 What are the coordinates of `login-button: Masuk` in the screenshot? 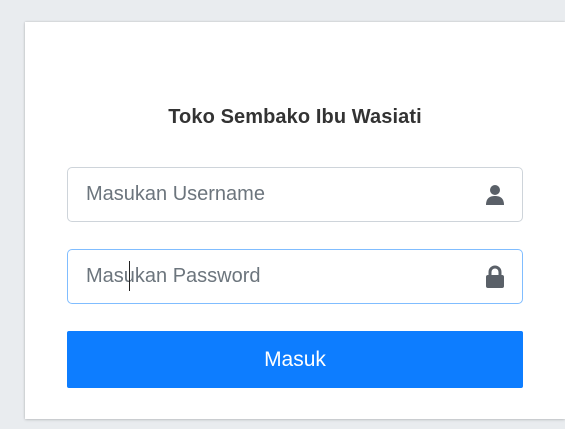 It's located at (295, 359).